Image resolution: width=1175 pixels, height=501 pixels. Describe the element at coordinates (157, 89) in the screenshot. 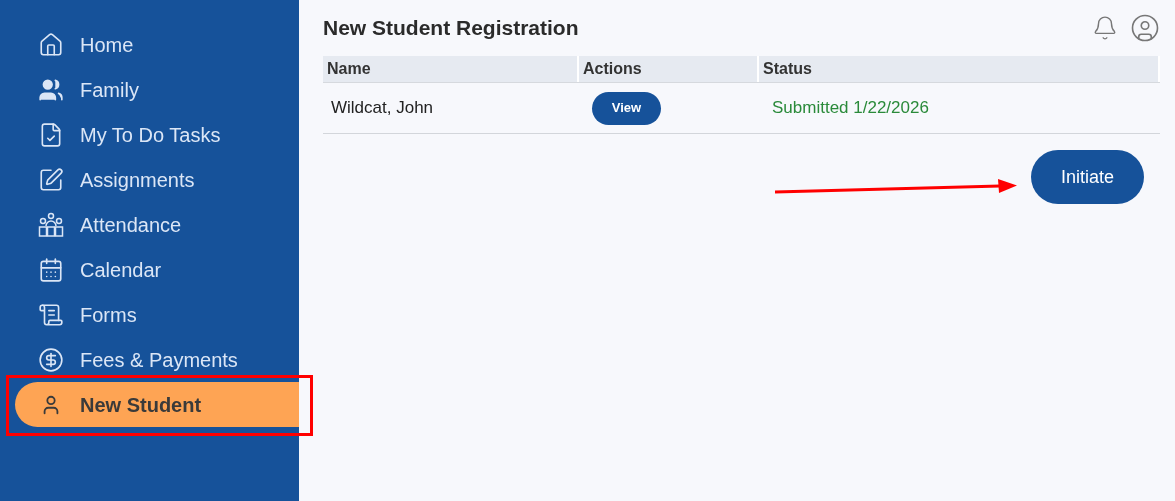

I see `sidebar-item: Family` at that location.